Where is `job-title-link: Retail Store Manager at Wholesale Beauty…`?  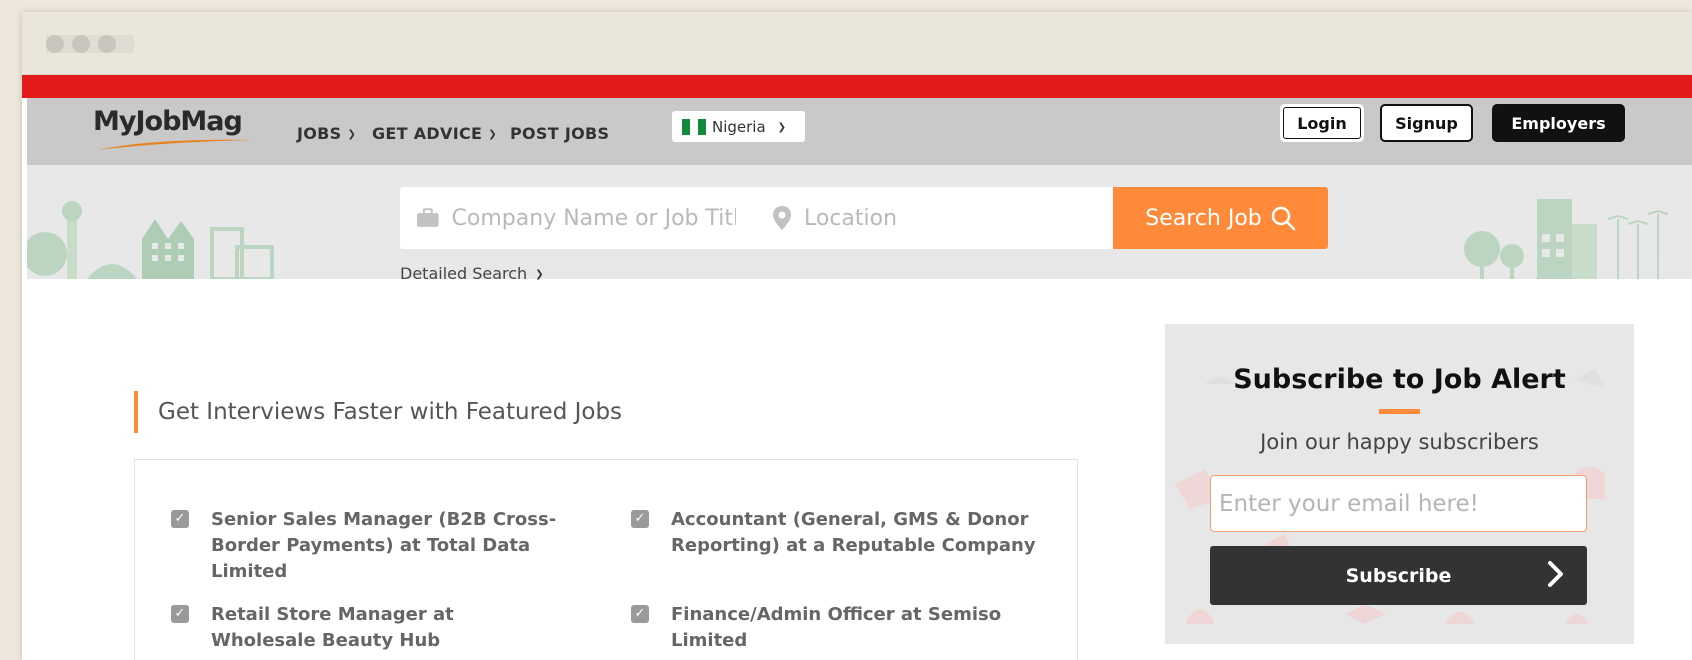
job-title-link: Retail Store Manager at Wholesale Beauty… is located at coordinates (381, 628).